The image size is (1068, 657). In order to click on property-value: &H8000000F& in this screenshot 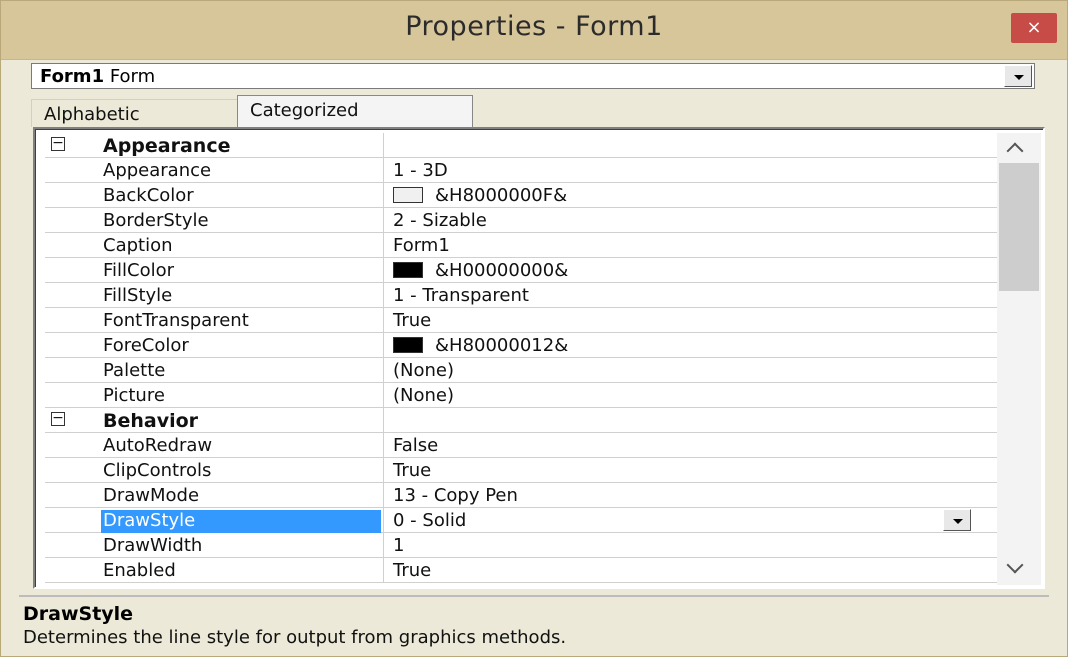, I will do `click(480, 195)`.